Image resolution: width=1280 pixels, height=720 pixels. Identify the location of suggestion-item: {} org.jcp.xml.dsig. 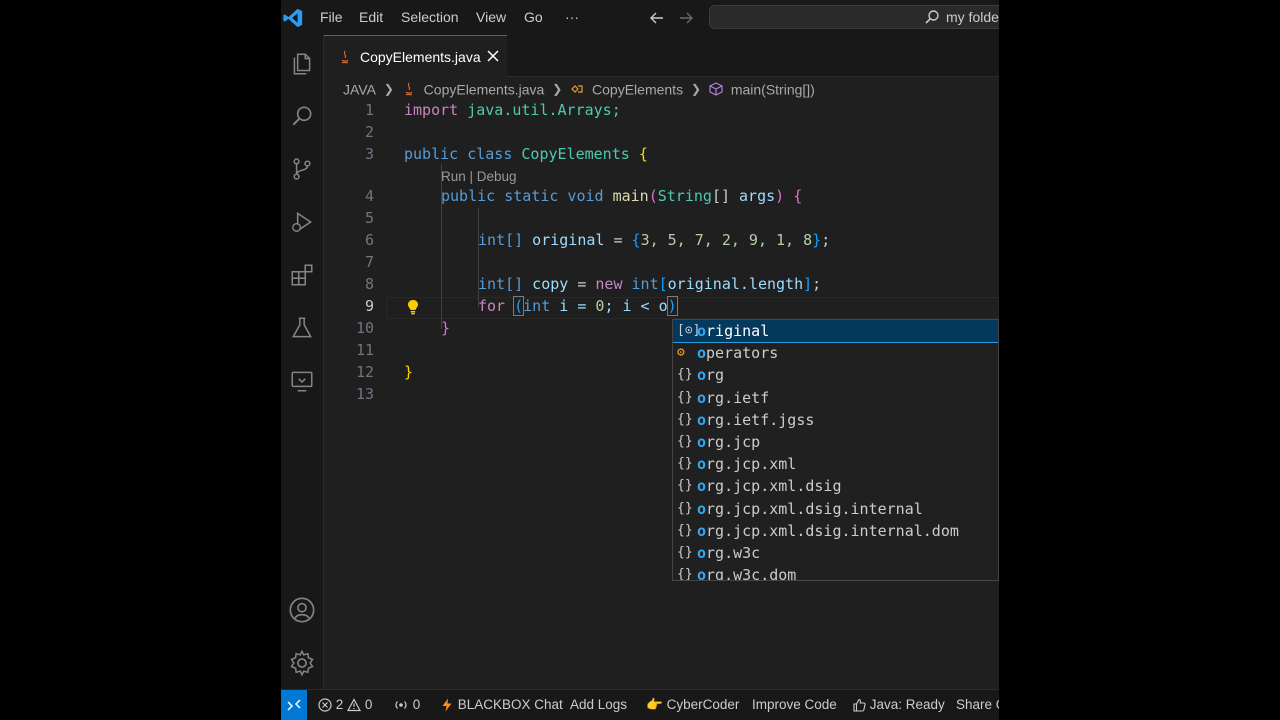
(835, 486).